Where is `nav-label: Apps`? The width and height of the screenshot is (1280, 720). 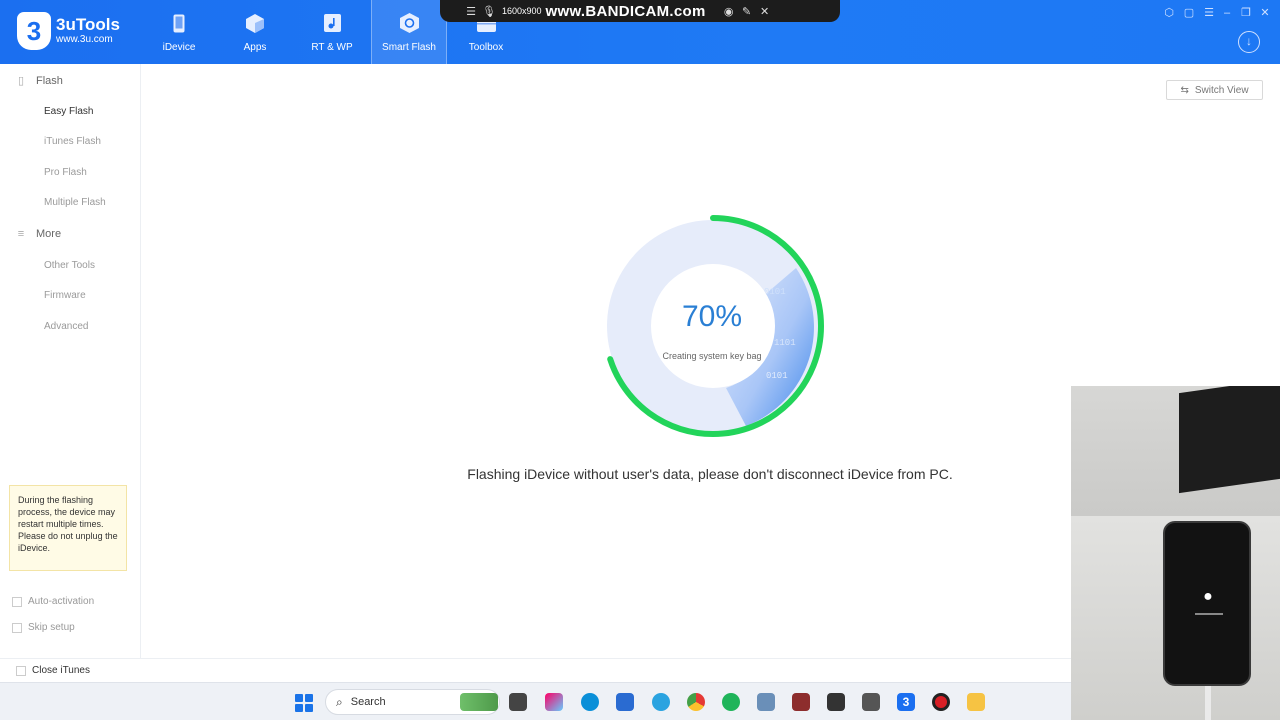 nav-label: Apps is located at coordinates (255, 47).